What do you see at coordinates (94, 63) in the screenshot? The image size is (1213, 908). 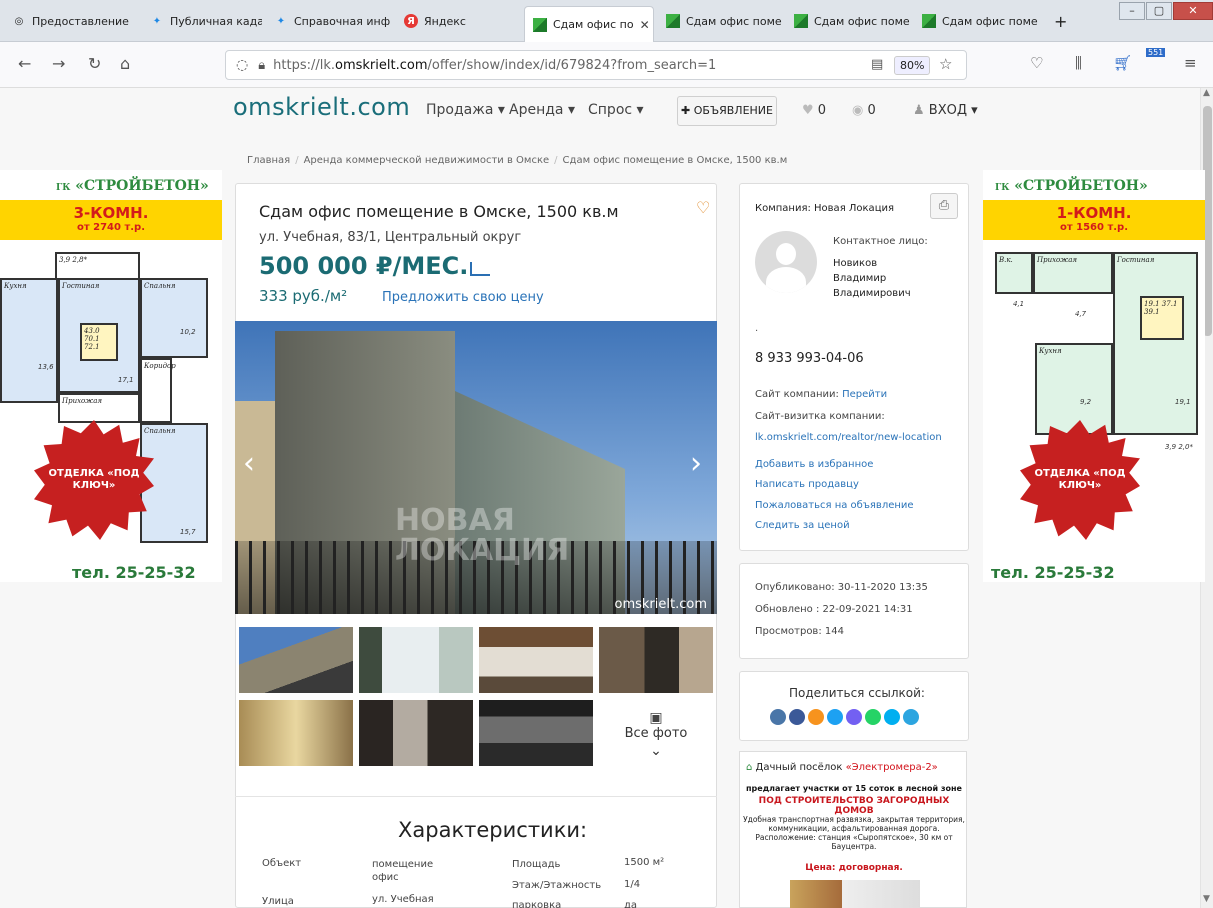 I see `reload-icon: ↻` at bounding box center [94, 63].